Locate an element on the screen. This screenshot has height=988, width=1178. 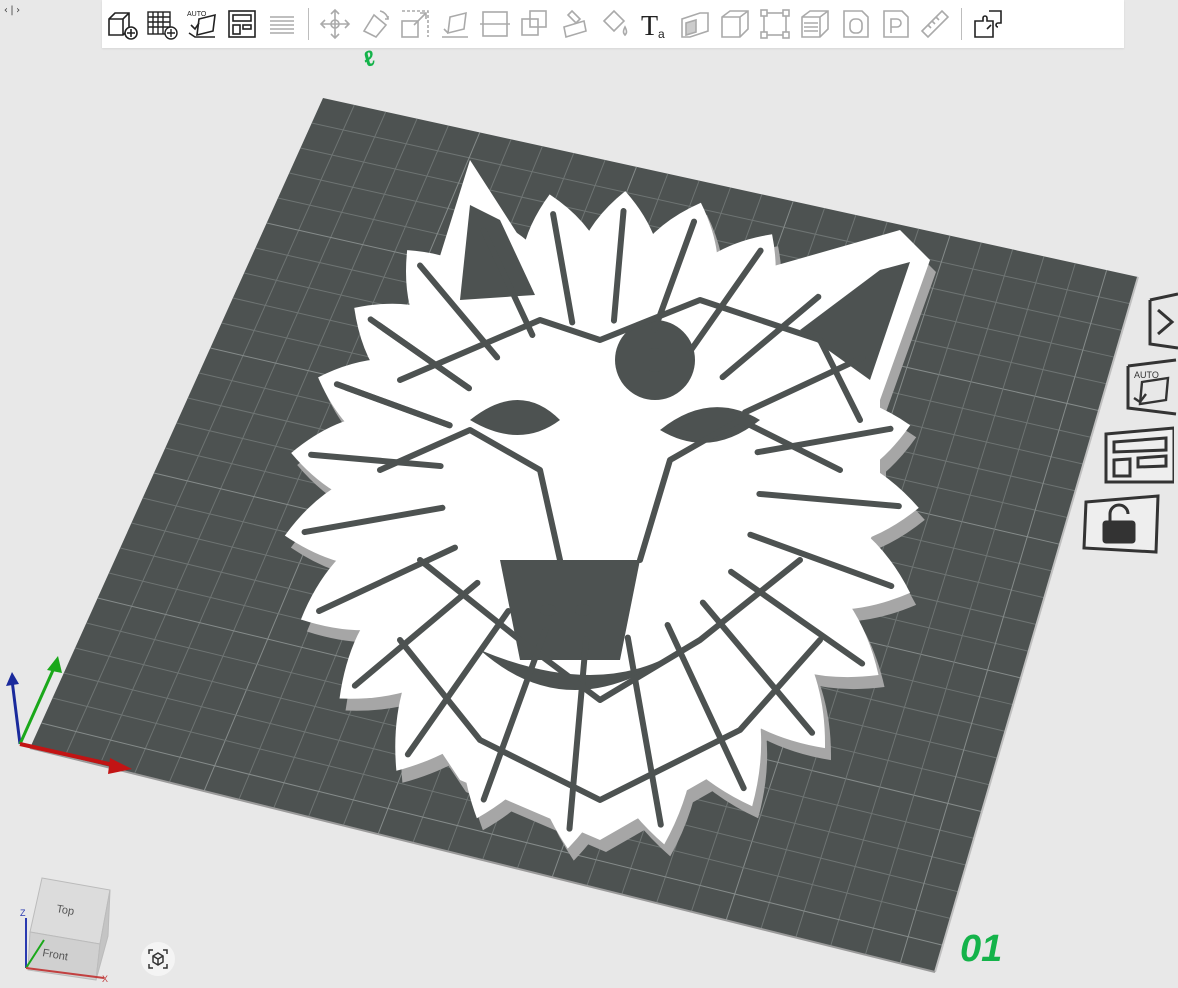
fit-box-button is located at coordinates (775, 24).